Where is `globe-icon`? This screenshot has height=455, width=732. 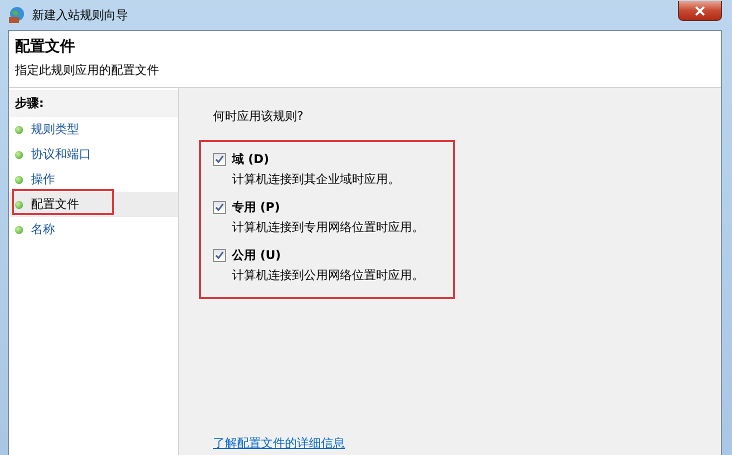 globe-icon is located at coordinates (17, 15).